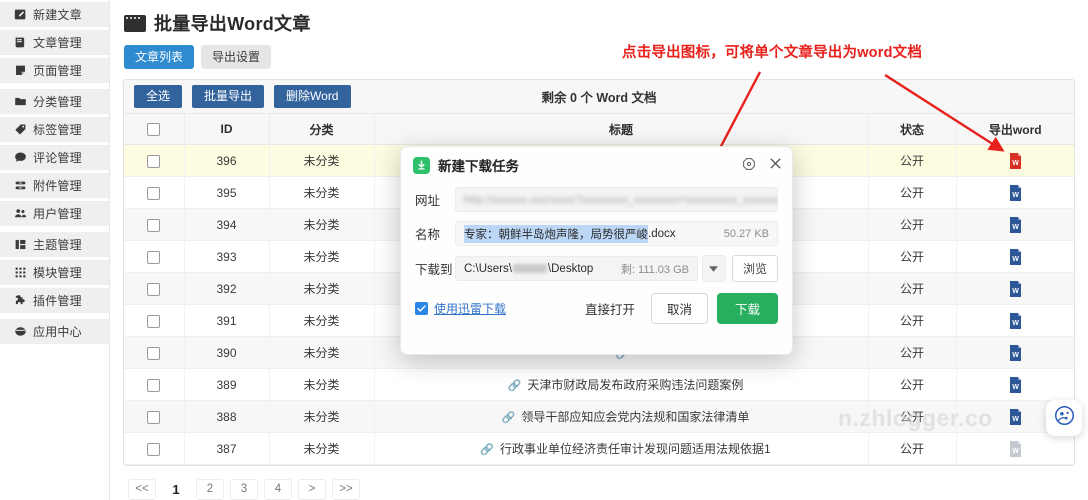 This screenshot has height=500, width=1088. I want to click on grid-icon, so click(20, 273).